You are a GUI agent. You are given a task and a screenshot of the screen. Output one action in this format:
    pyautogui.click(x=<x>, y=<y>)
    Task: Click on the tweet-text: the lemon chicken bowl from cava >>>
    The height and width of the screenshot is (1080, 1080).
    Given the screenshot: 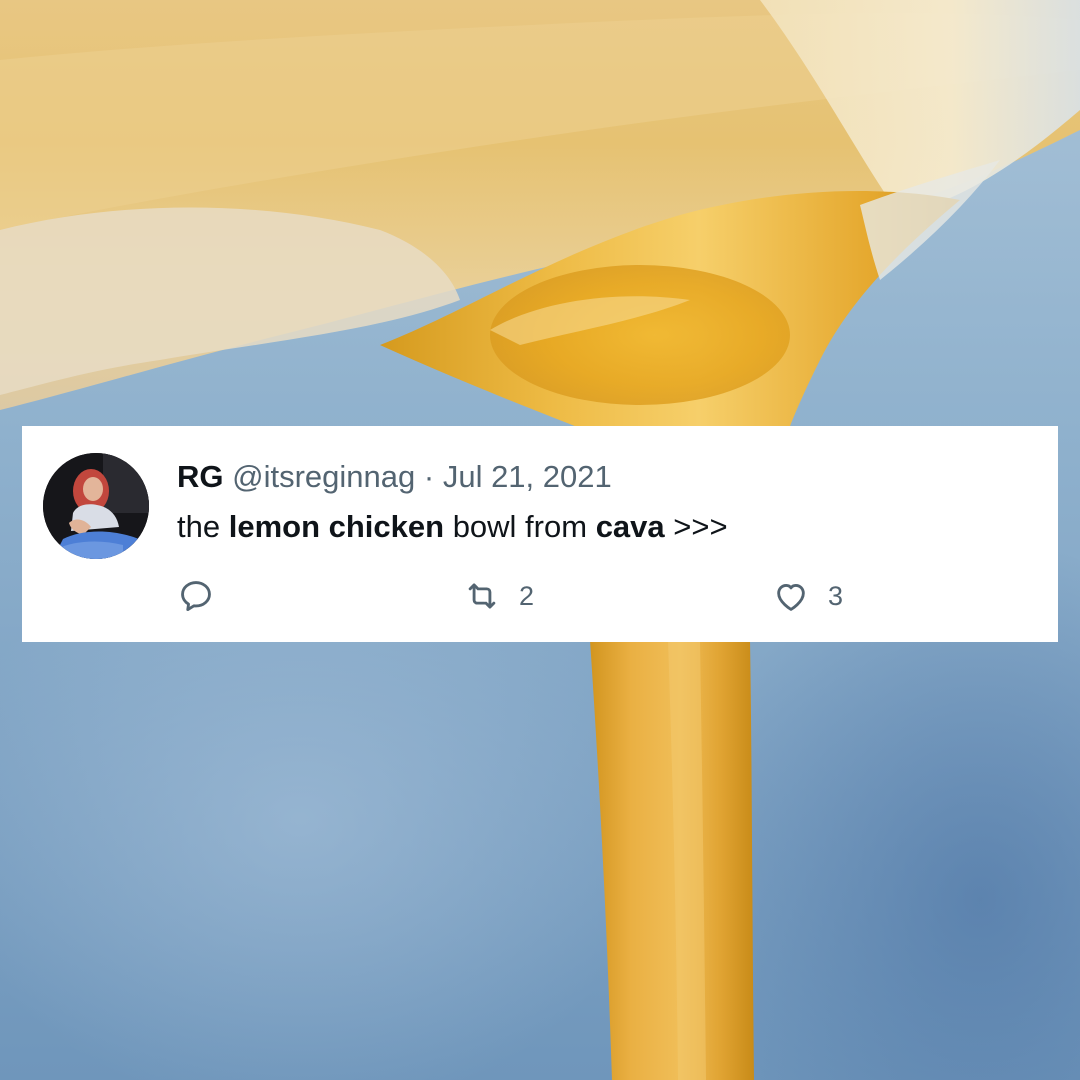 What is the action you would take?
    pyautogui.click(x=452, y=527)
    